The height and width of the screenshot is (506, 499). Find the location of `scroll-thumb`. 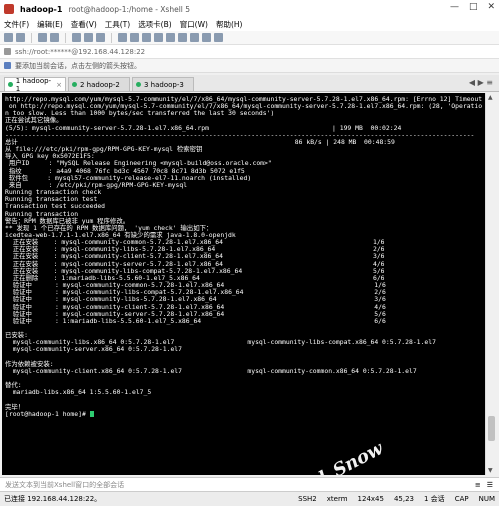

scroll-thumb is located at coordinates (491, 429).